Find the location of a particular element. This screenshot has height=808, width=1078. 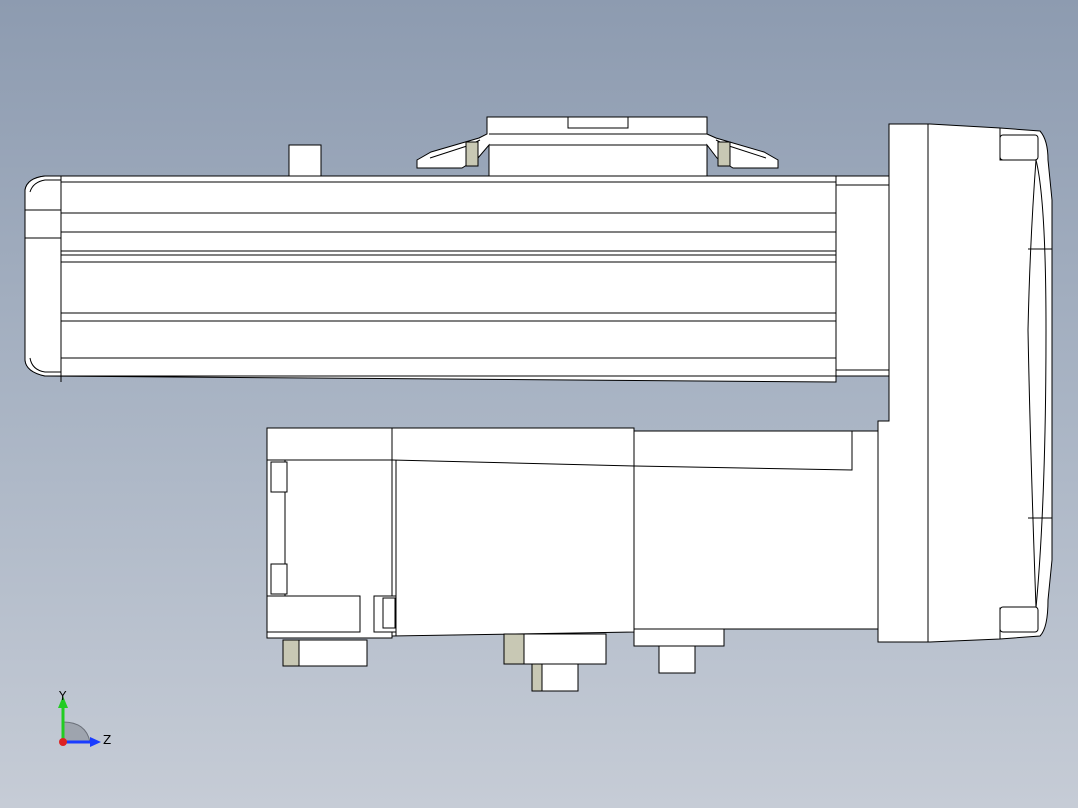

triad-origin-icon is located at coordinates (63, 742).